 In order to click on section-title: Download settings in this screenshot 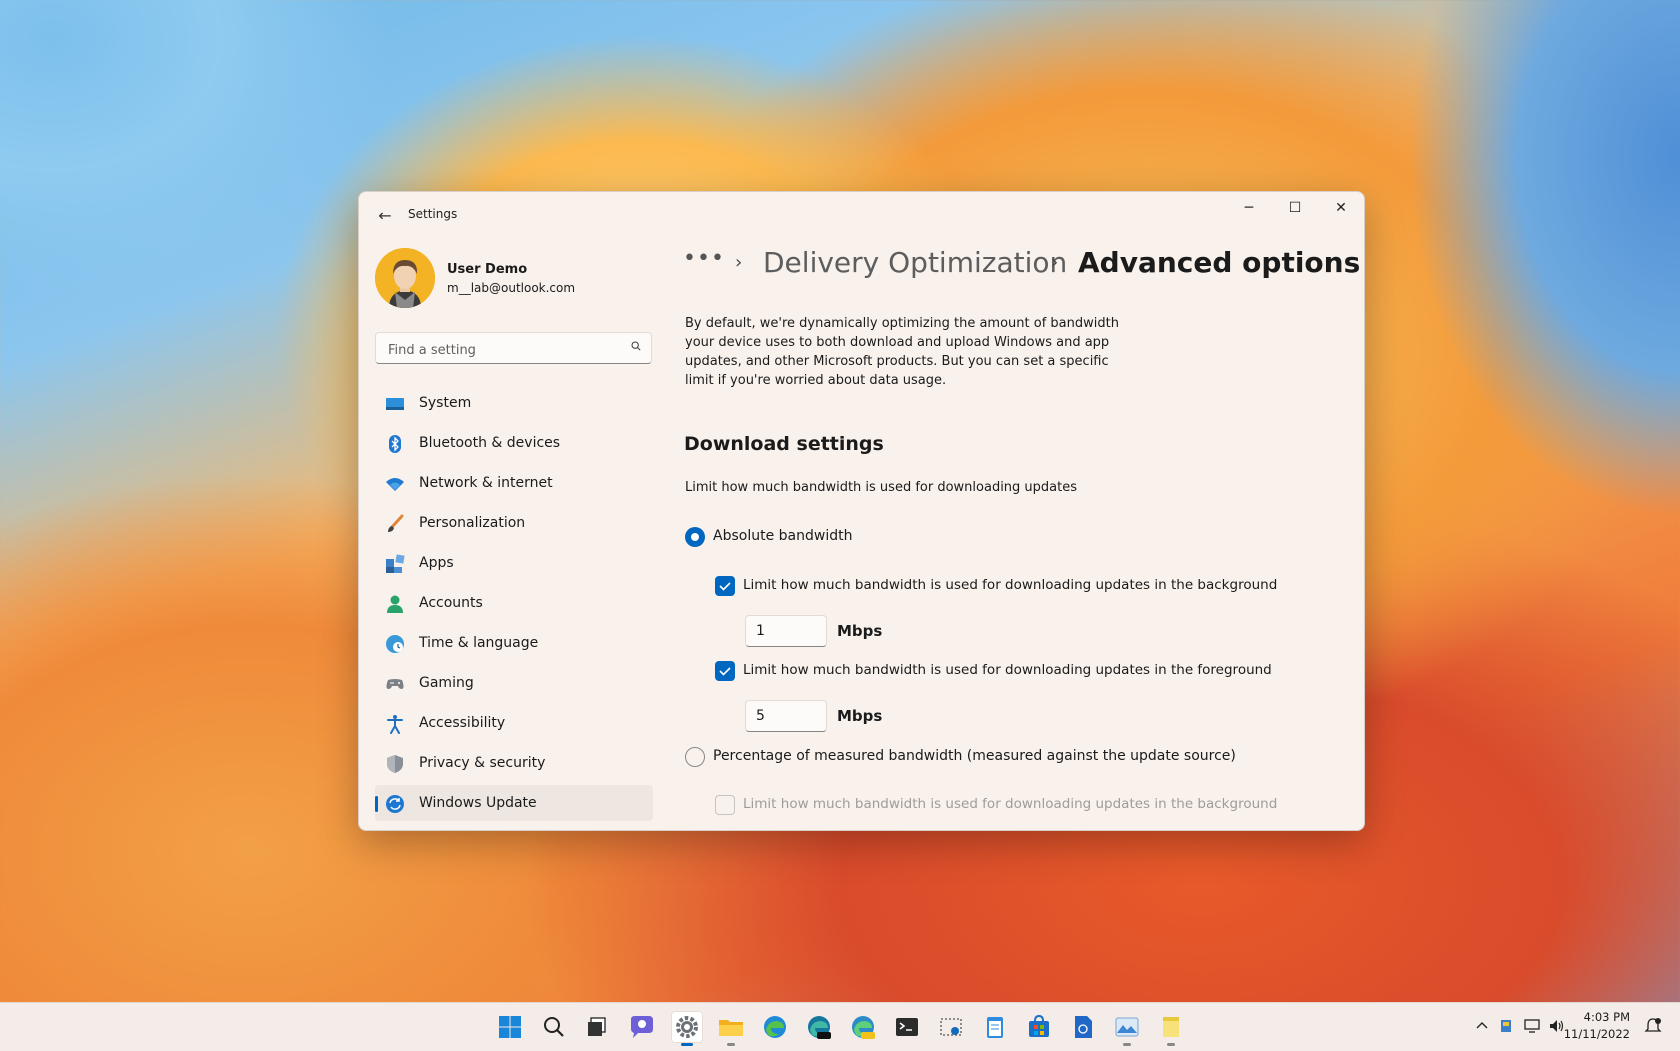, I will do `click(784, 444)`.